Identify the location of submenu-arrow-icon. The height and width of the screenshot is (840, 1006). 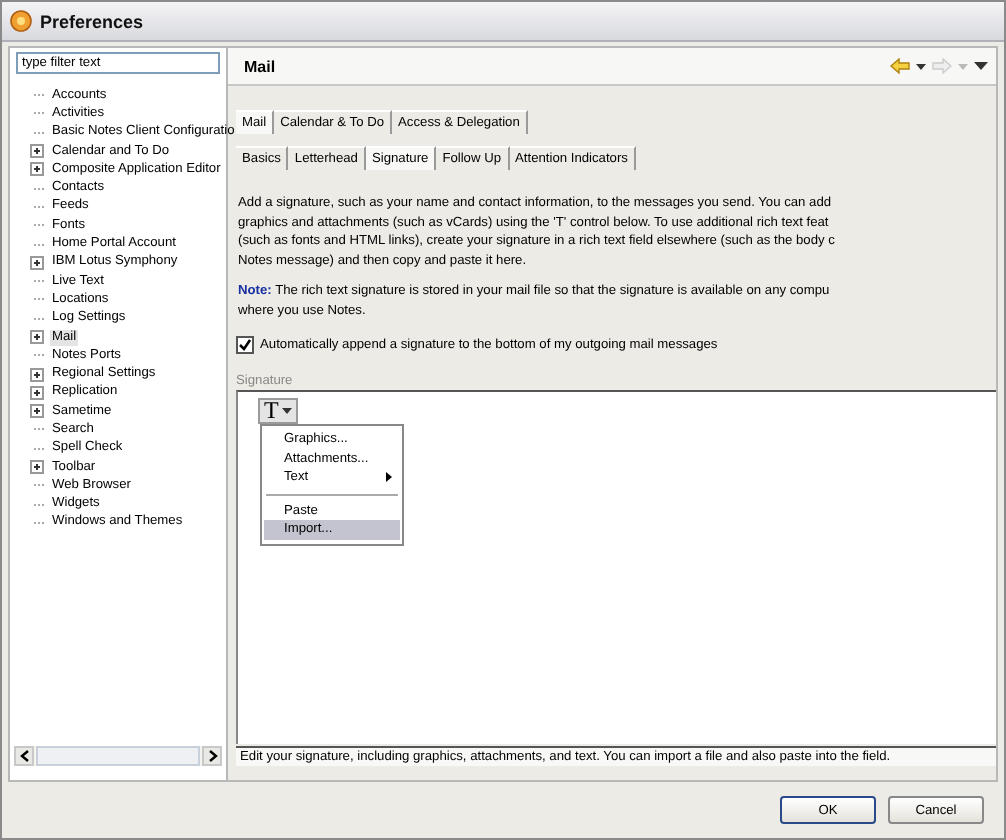
(389, 477).